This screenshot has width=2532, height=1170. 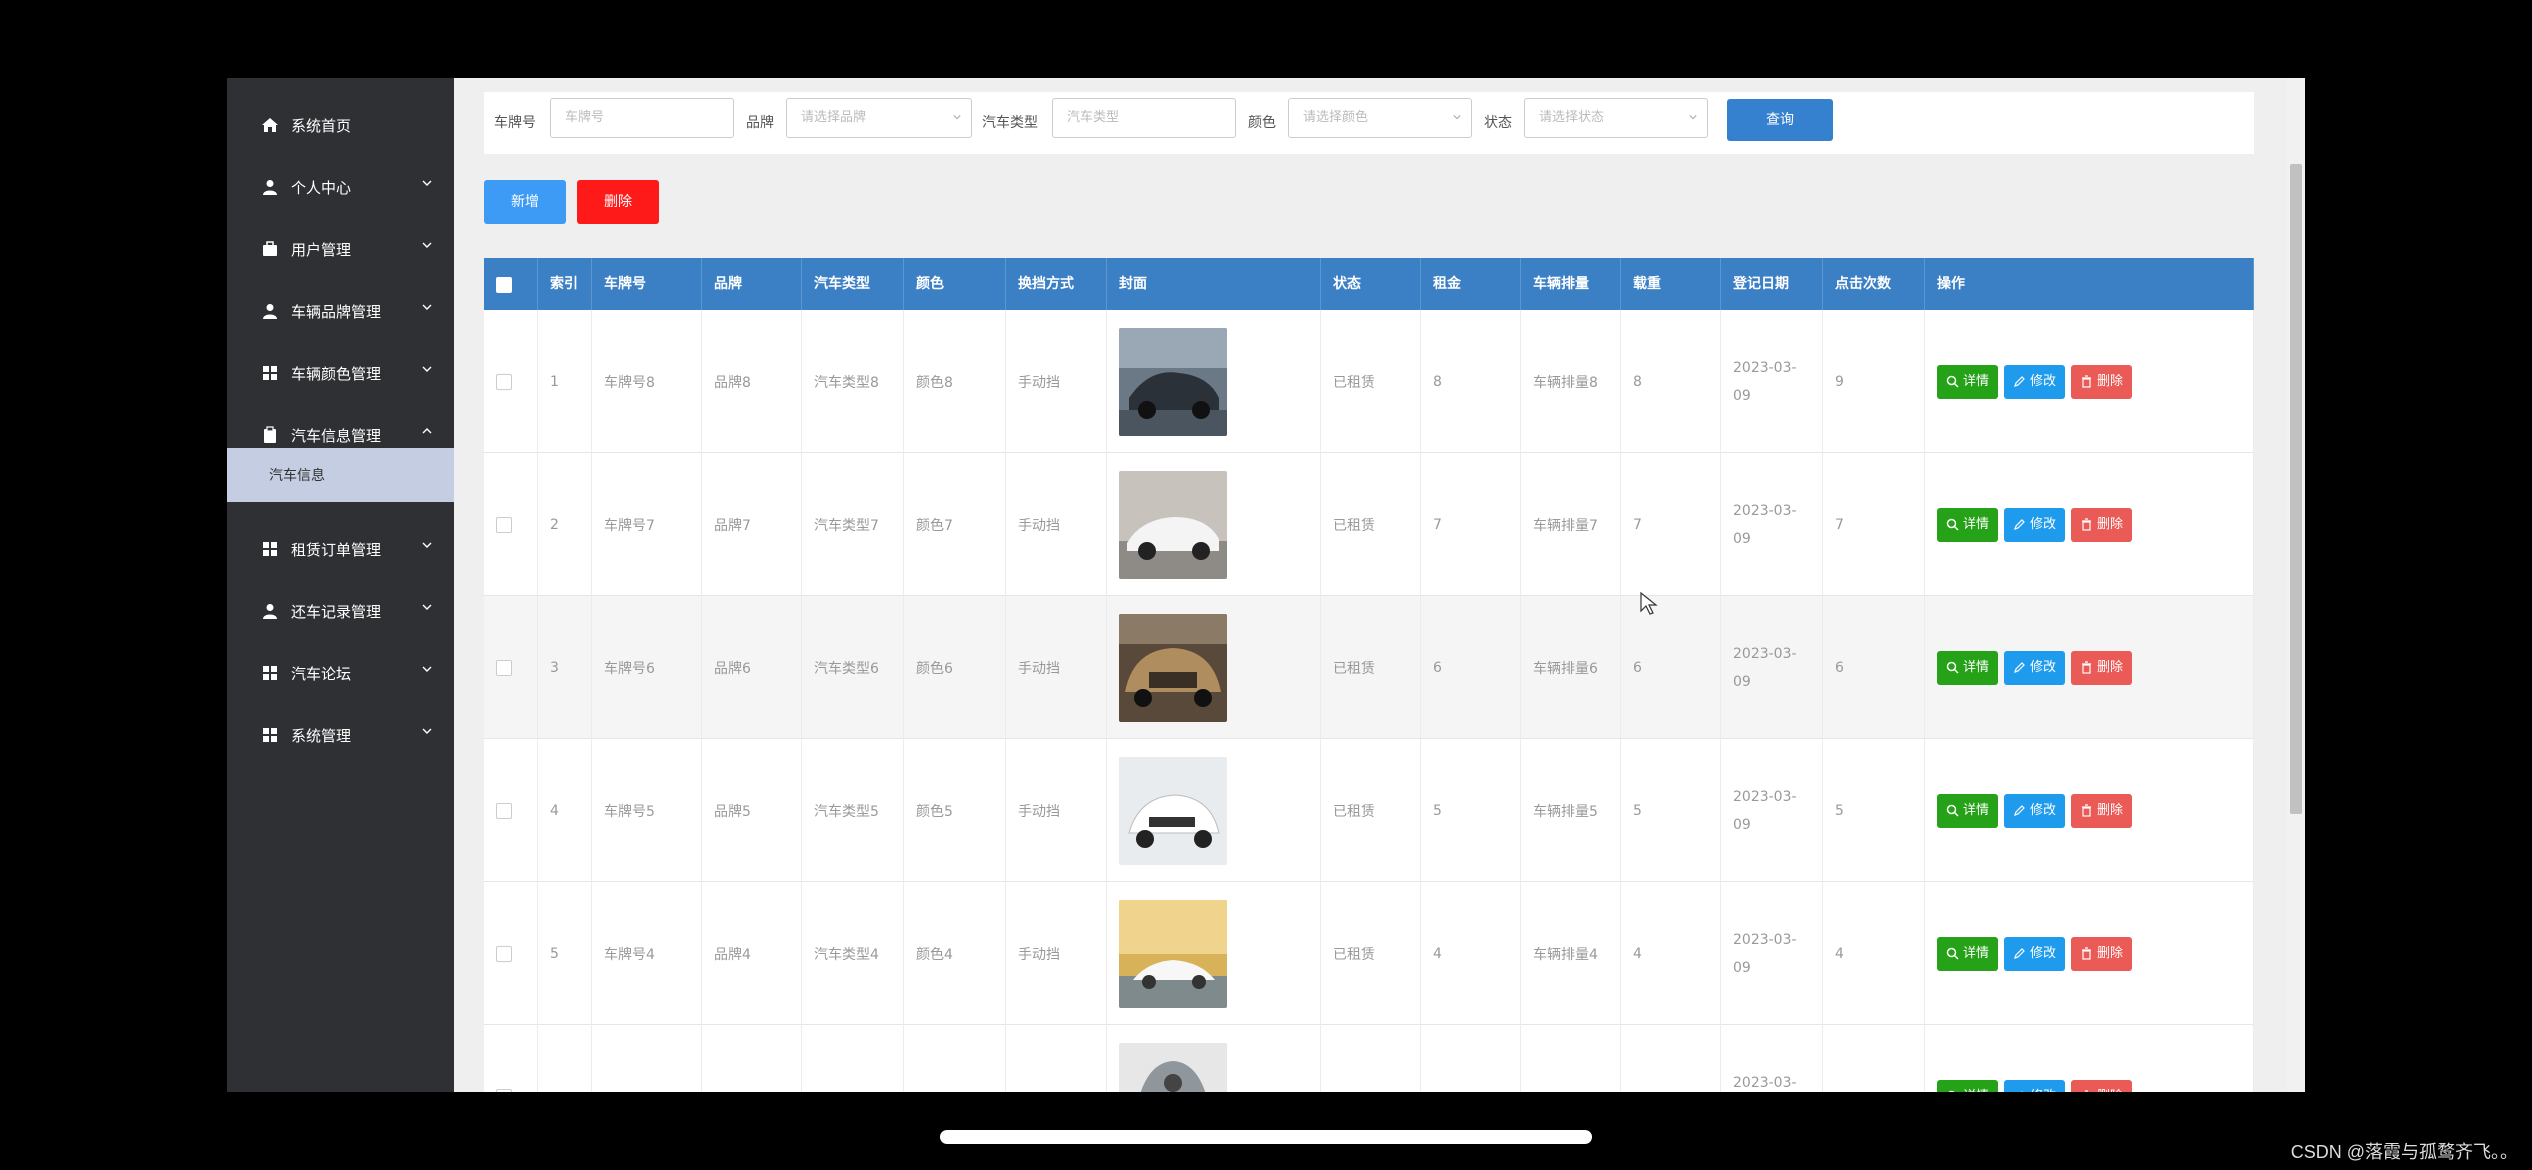 I want to click on status-select: 请选择状态, so click(x=1616, y=118).